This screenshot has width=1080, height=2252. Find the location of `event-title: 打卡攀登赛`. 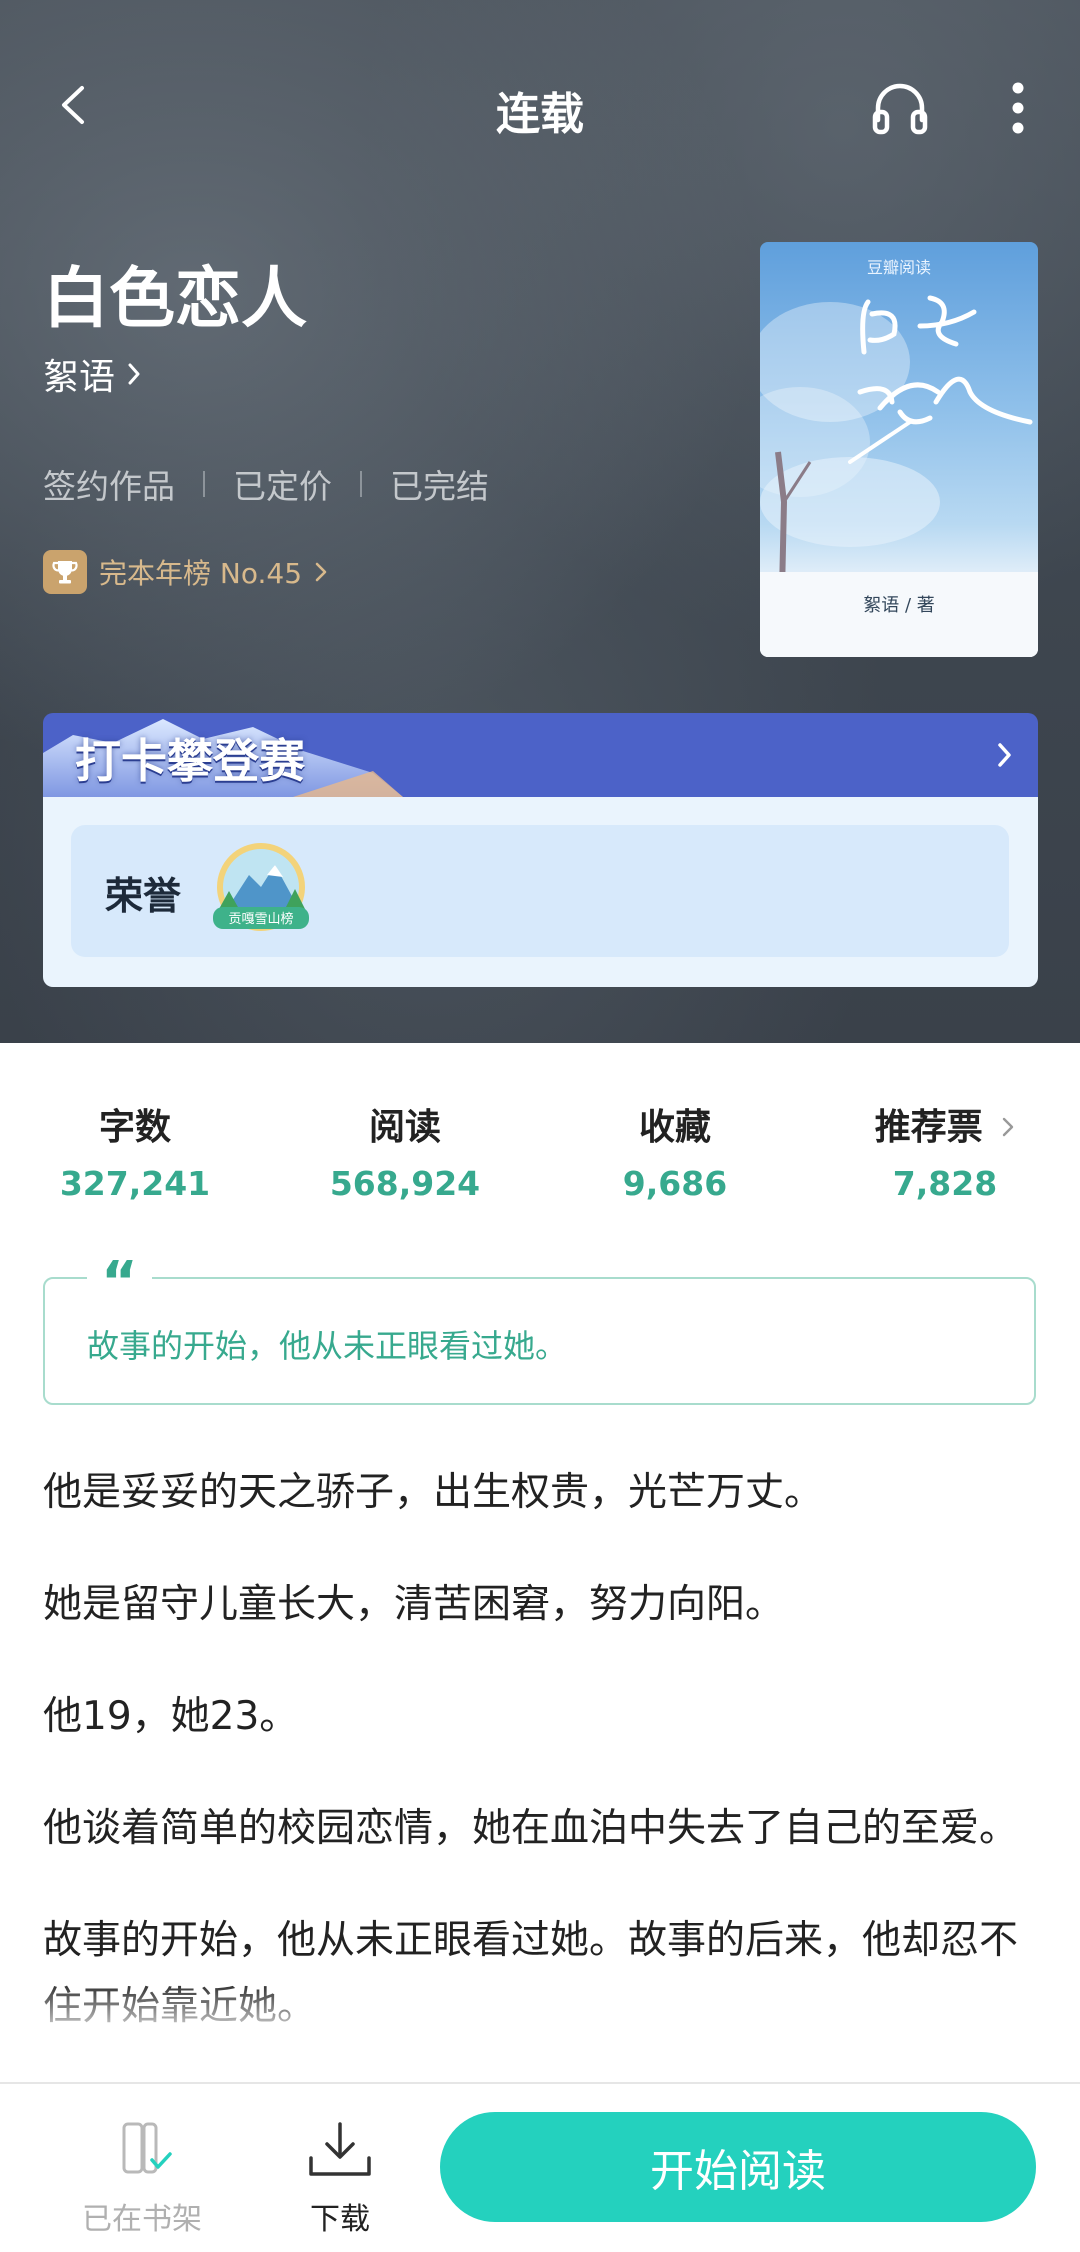

event-title: 打卡攀登赛 is located at coordinates (190, 761).